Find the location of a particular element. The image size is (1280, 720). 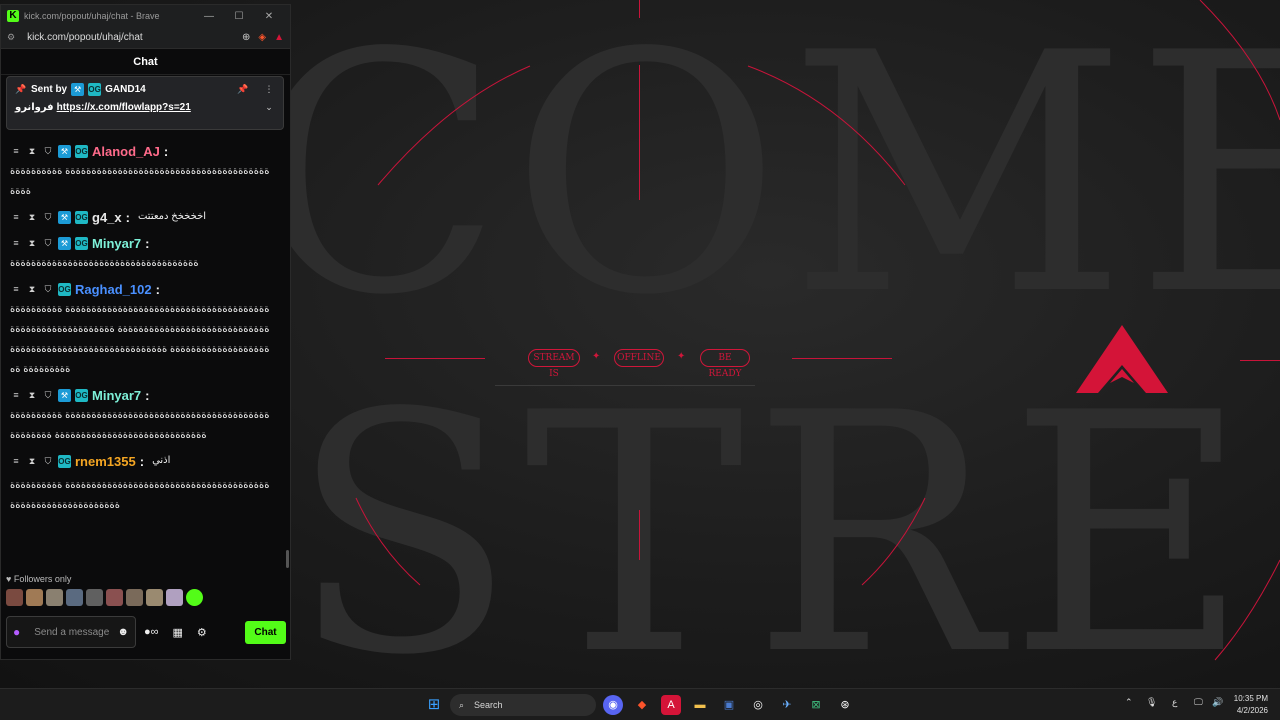

chat-username: rnem1355 is located at coordinates (105, 461).